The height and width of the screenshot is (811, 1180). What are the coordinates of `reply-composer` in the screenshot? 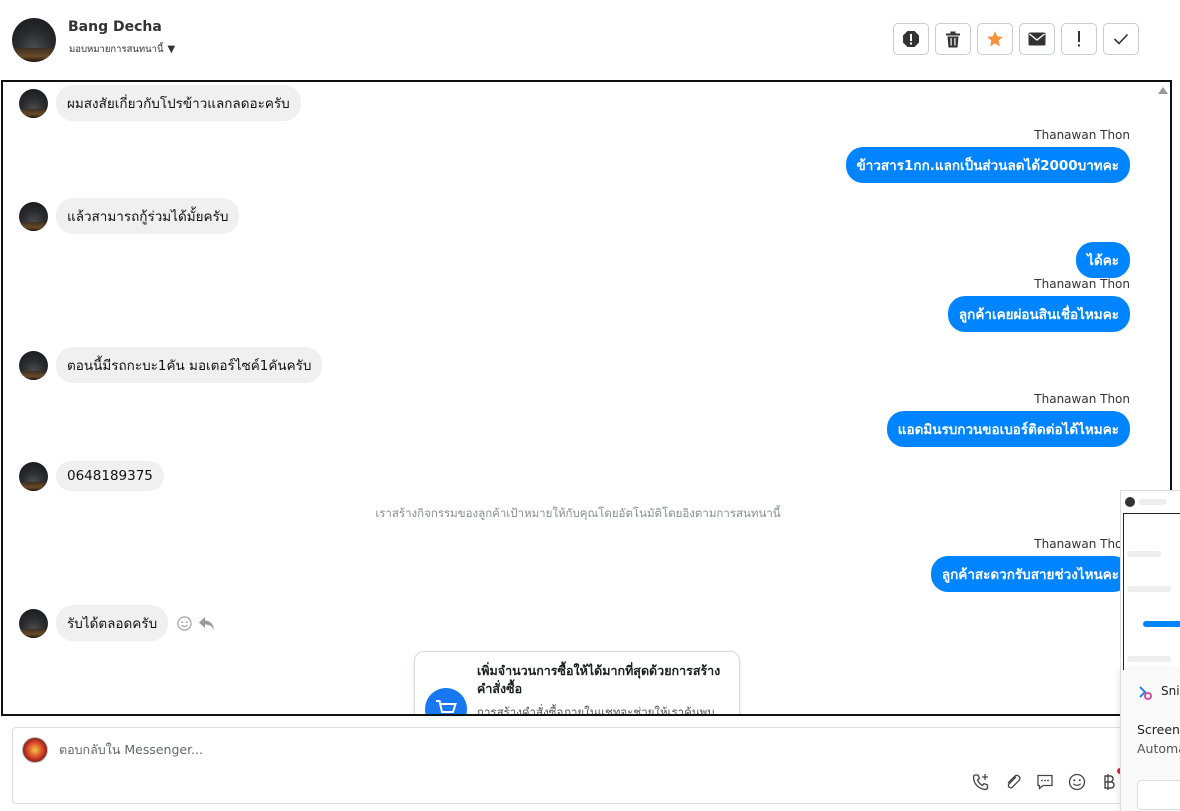 It's located at (578, 765).